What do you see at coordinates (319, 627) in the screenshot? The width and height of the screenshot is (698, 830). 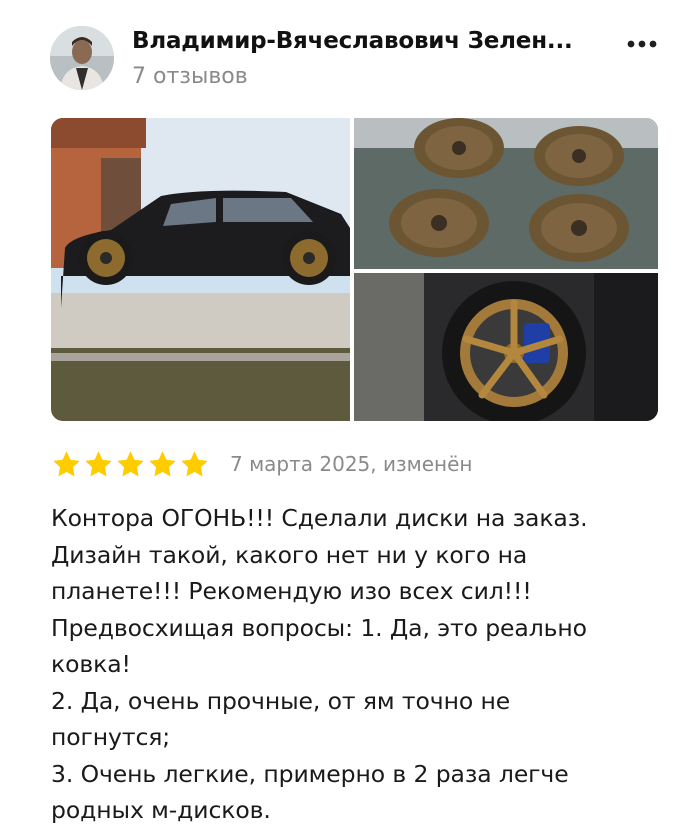 I see `review-text-line: Предвосхищая вопросы: 1. Да, это реально` at bounding box center [319, 627].